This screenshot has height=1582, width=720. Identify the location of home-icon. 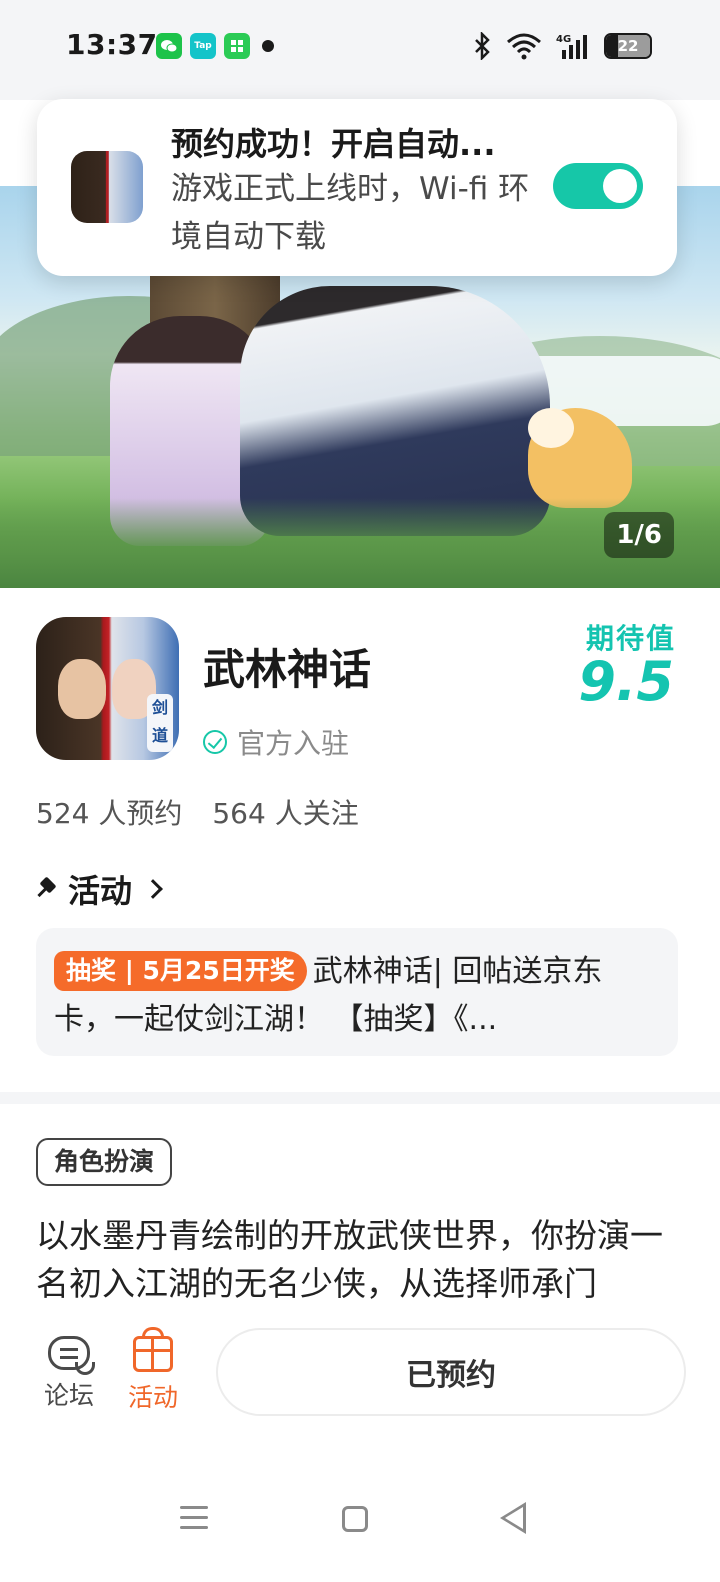
(355, 1519).